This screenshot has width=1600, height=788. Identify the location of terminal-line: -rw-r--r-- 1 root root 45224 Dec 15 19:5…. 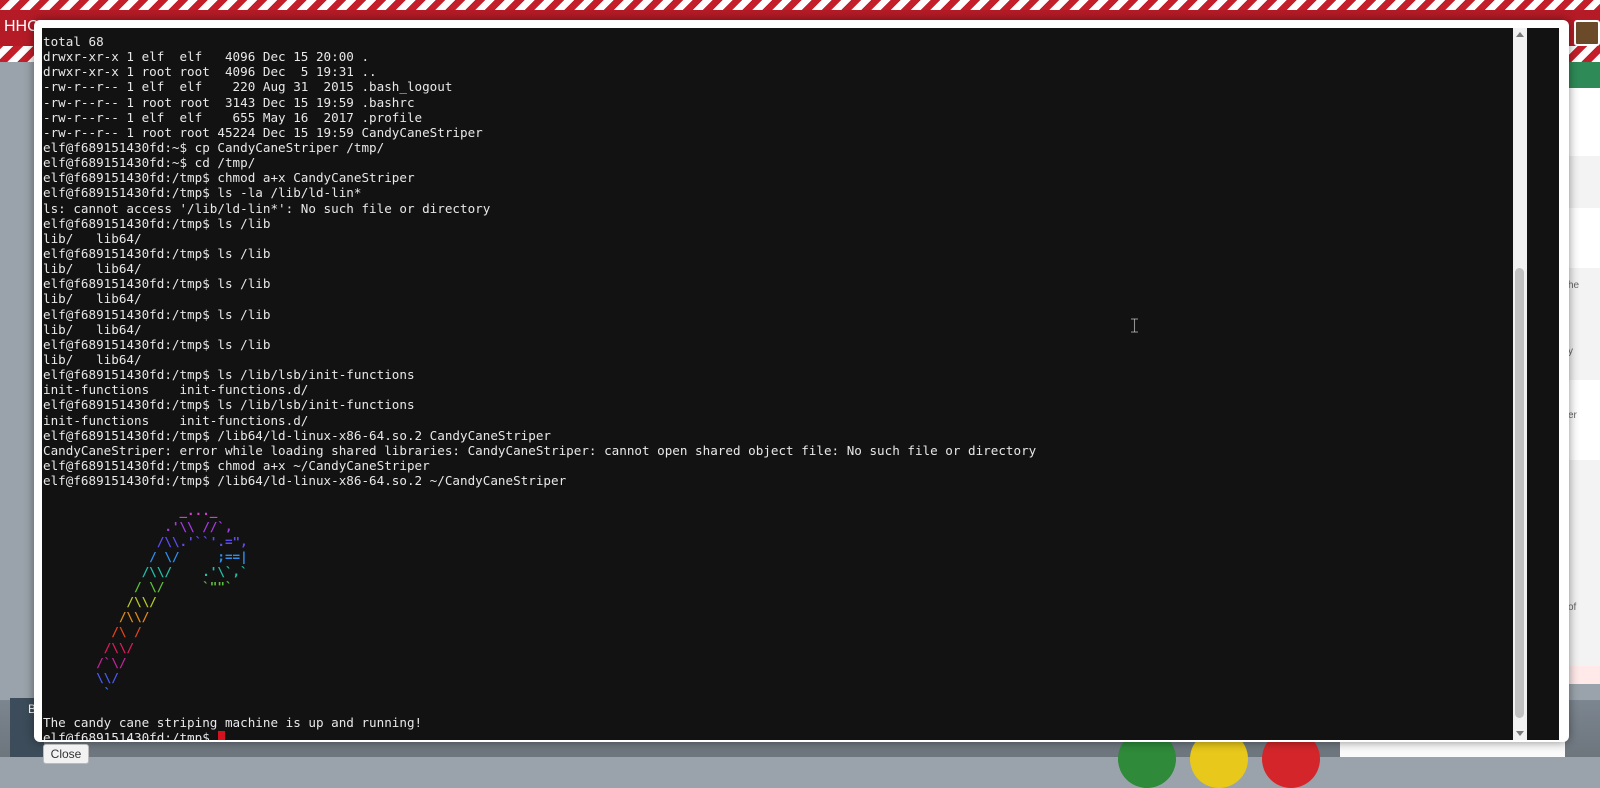
(263, 132).